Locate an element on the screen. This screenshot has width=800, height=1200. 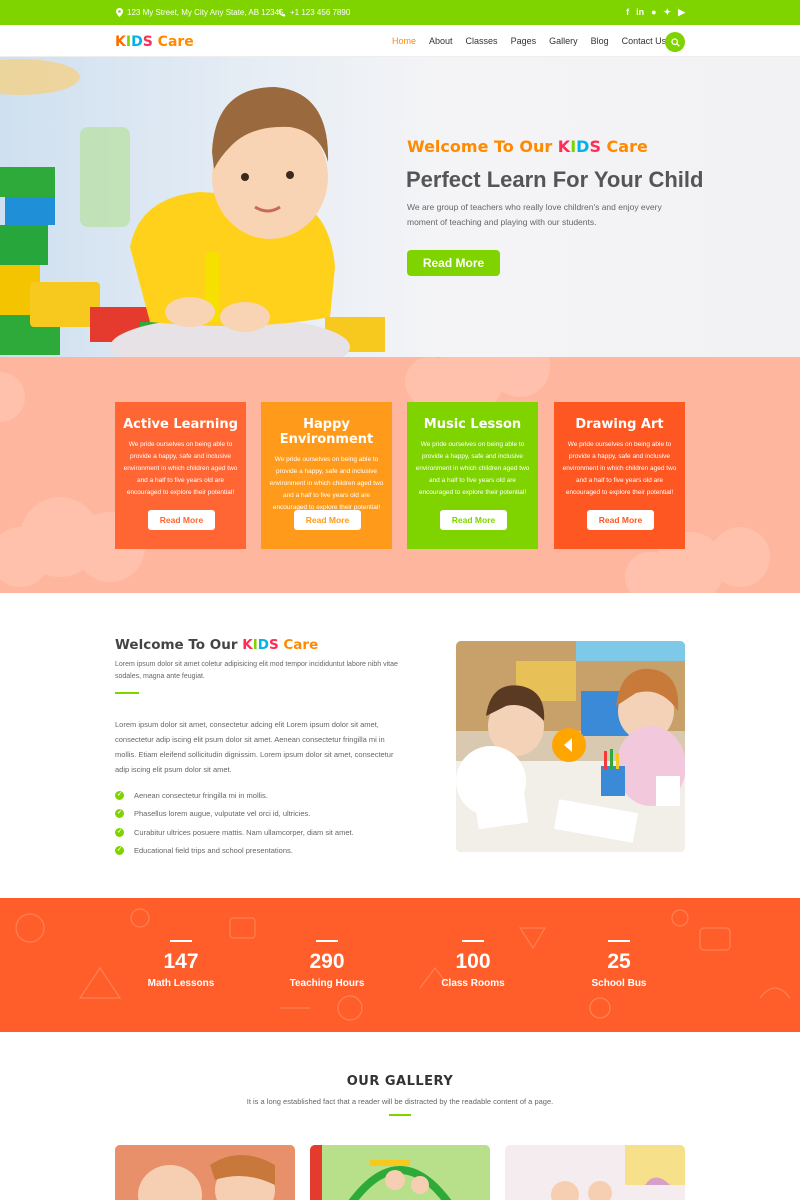
stat-teaching-hours: 290 Teaching Hours is located at coordinates (327, 964).